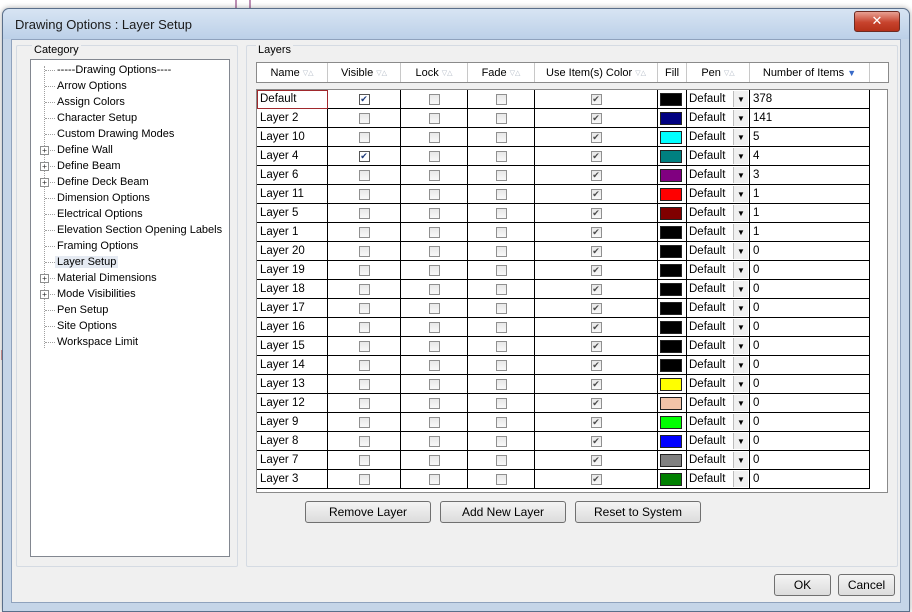  What do you see at coordinates (292, 99) in the screenshot?
I see `layer-name-cell: Default` at bounding box center [292, 99].